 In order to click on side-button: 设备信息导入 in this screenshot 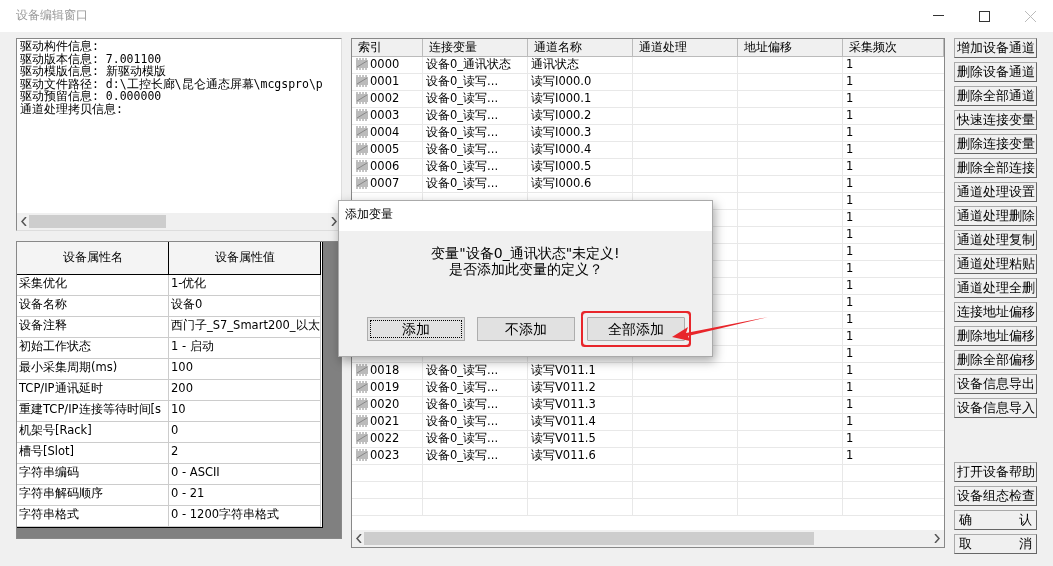, I will do `click(995, 408)`.